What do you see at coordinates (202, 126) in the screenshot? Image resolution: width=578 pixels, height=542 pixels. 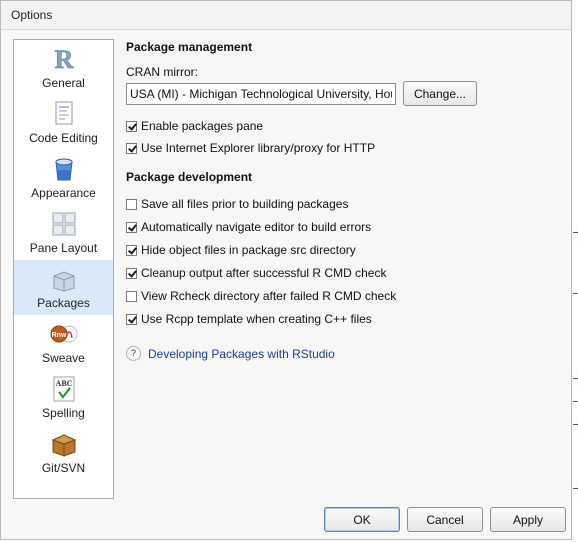 I see `option-label: Enable packages pane` at bounding box center [202, 126].